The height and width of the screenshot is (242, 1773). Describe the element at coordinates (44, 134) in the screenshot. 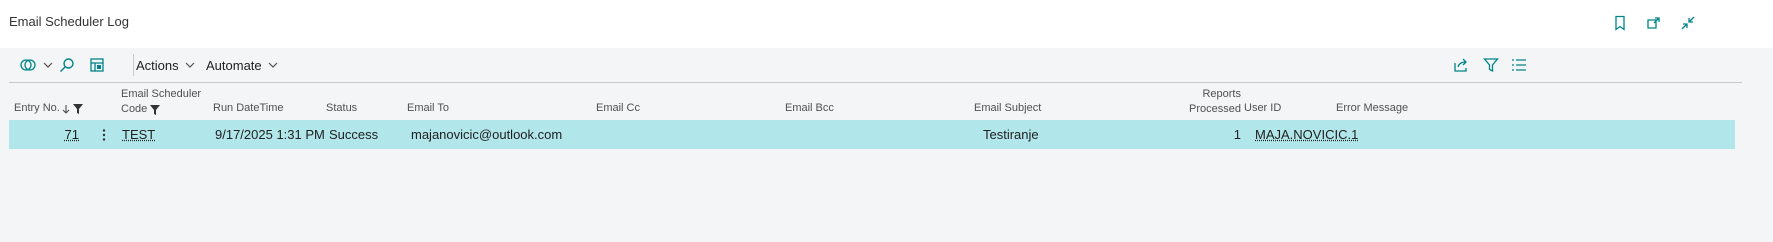

I see `cell-entry-no: 71` at that location.